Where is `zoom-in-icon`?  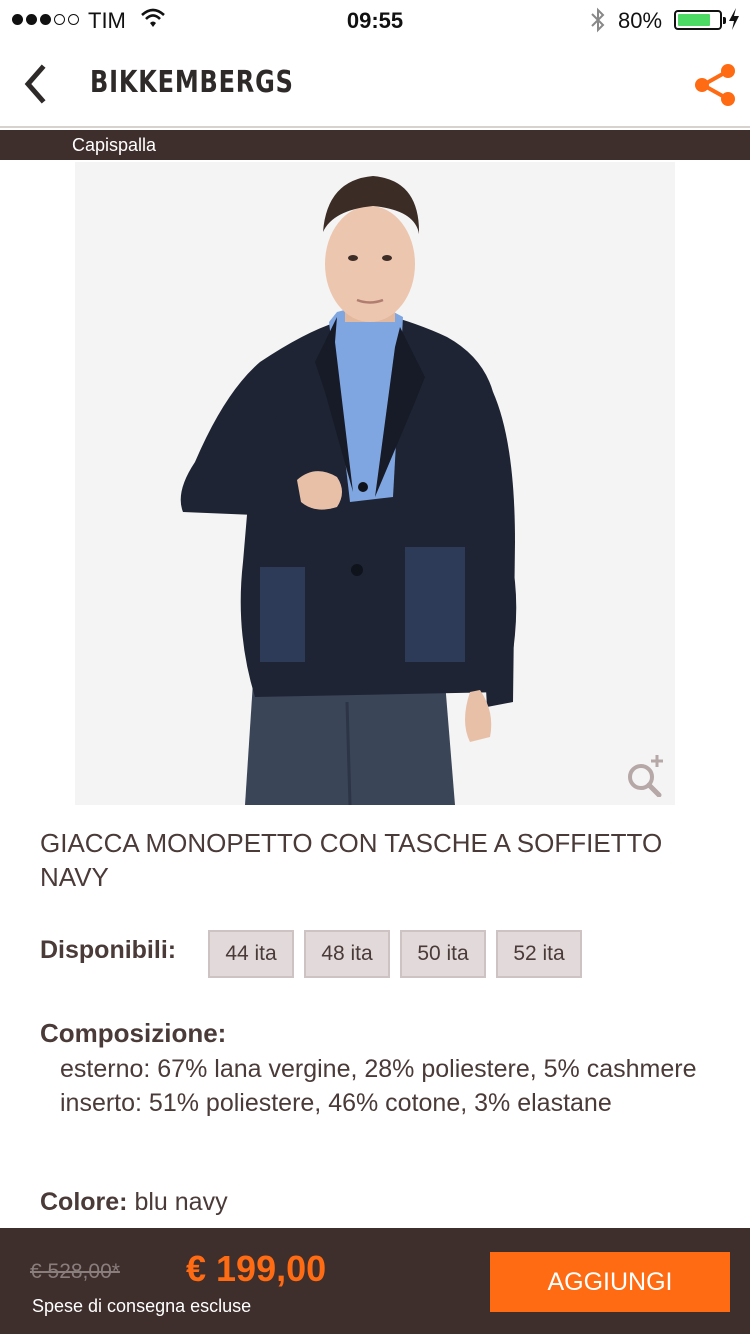
zoom-in-icon is located at coordinates (645, 776).